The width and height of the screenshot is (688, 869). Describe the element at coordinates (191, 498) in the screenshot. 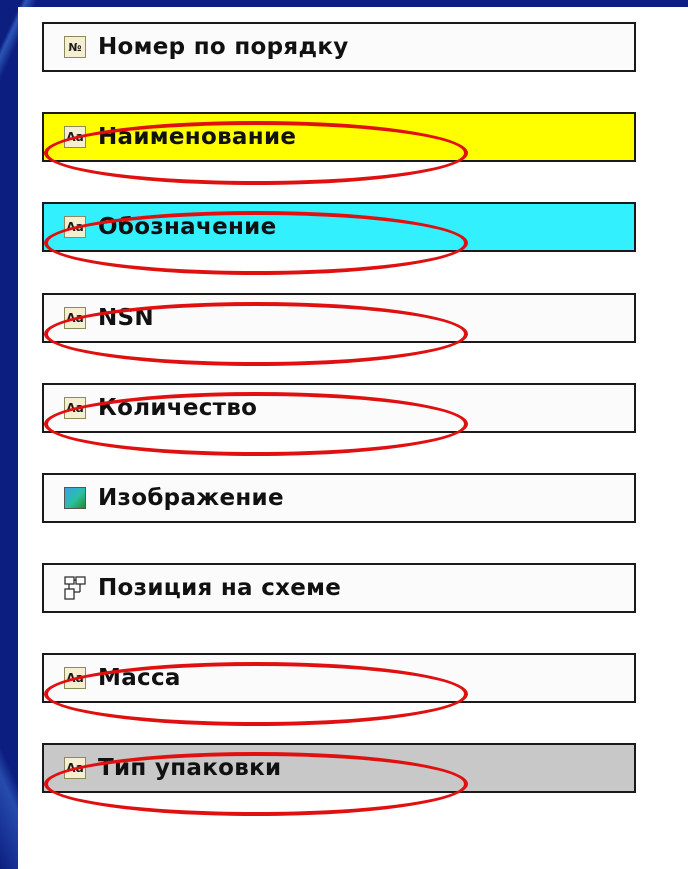

I see `field-label: Изображение` at that location.